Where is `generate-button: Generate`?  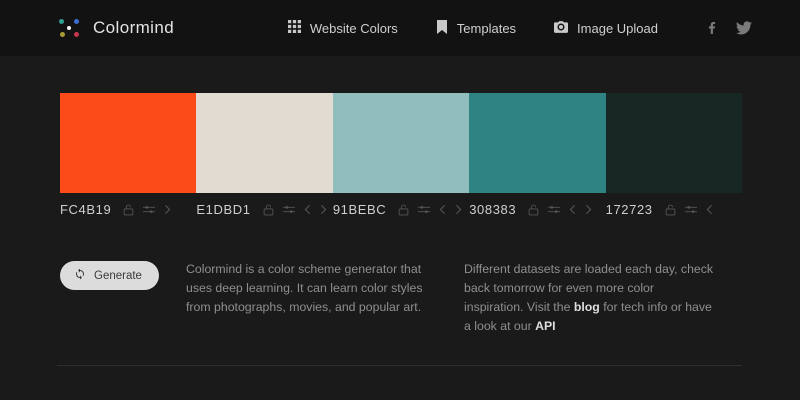 generate-button: Generate is located at coordinates (109, 275).